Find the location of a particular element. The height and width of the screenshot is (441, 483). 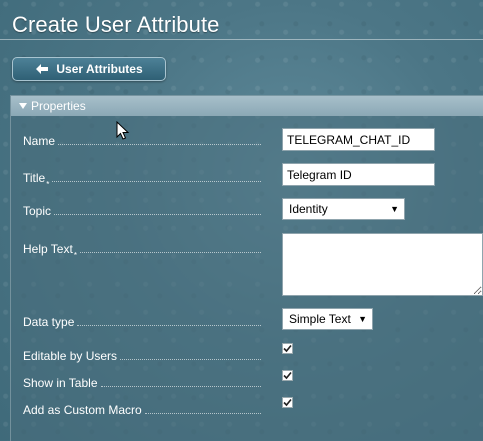

help-text-label: Help Text * is located at coordinates (142, 251).